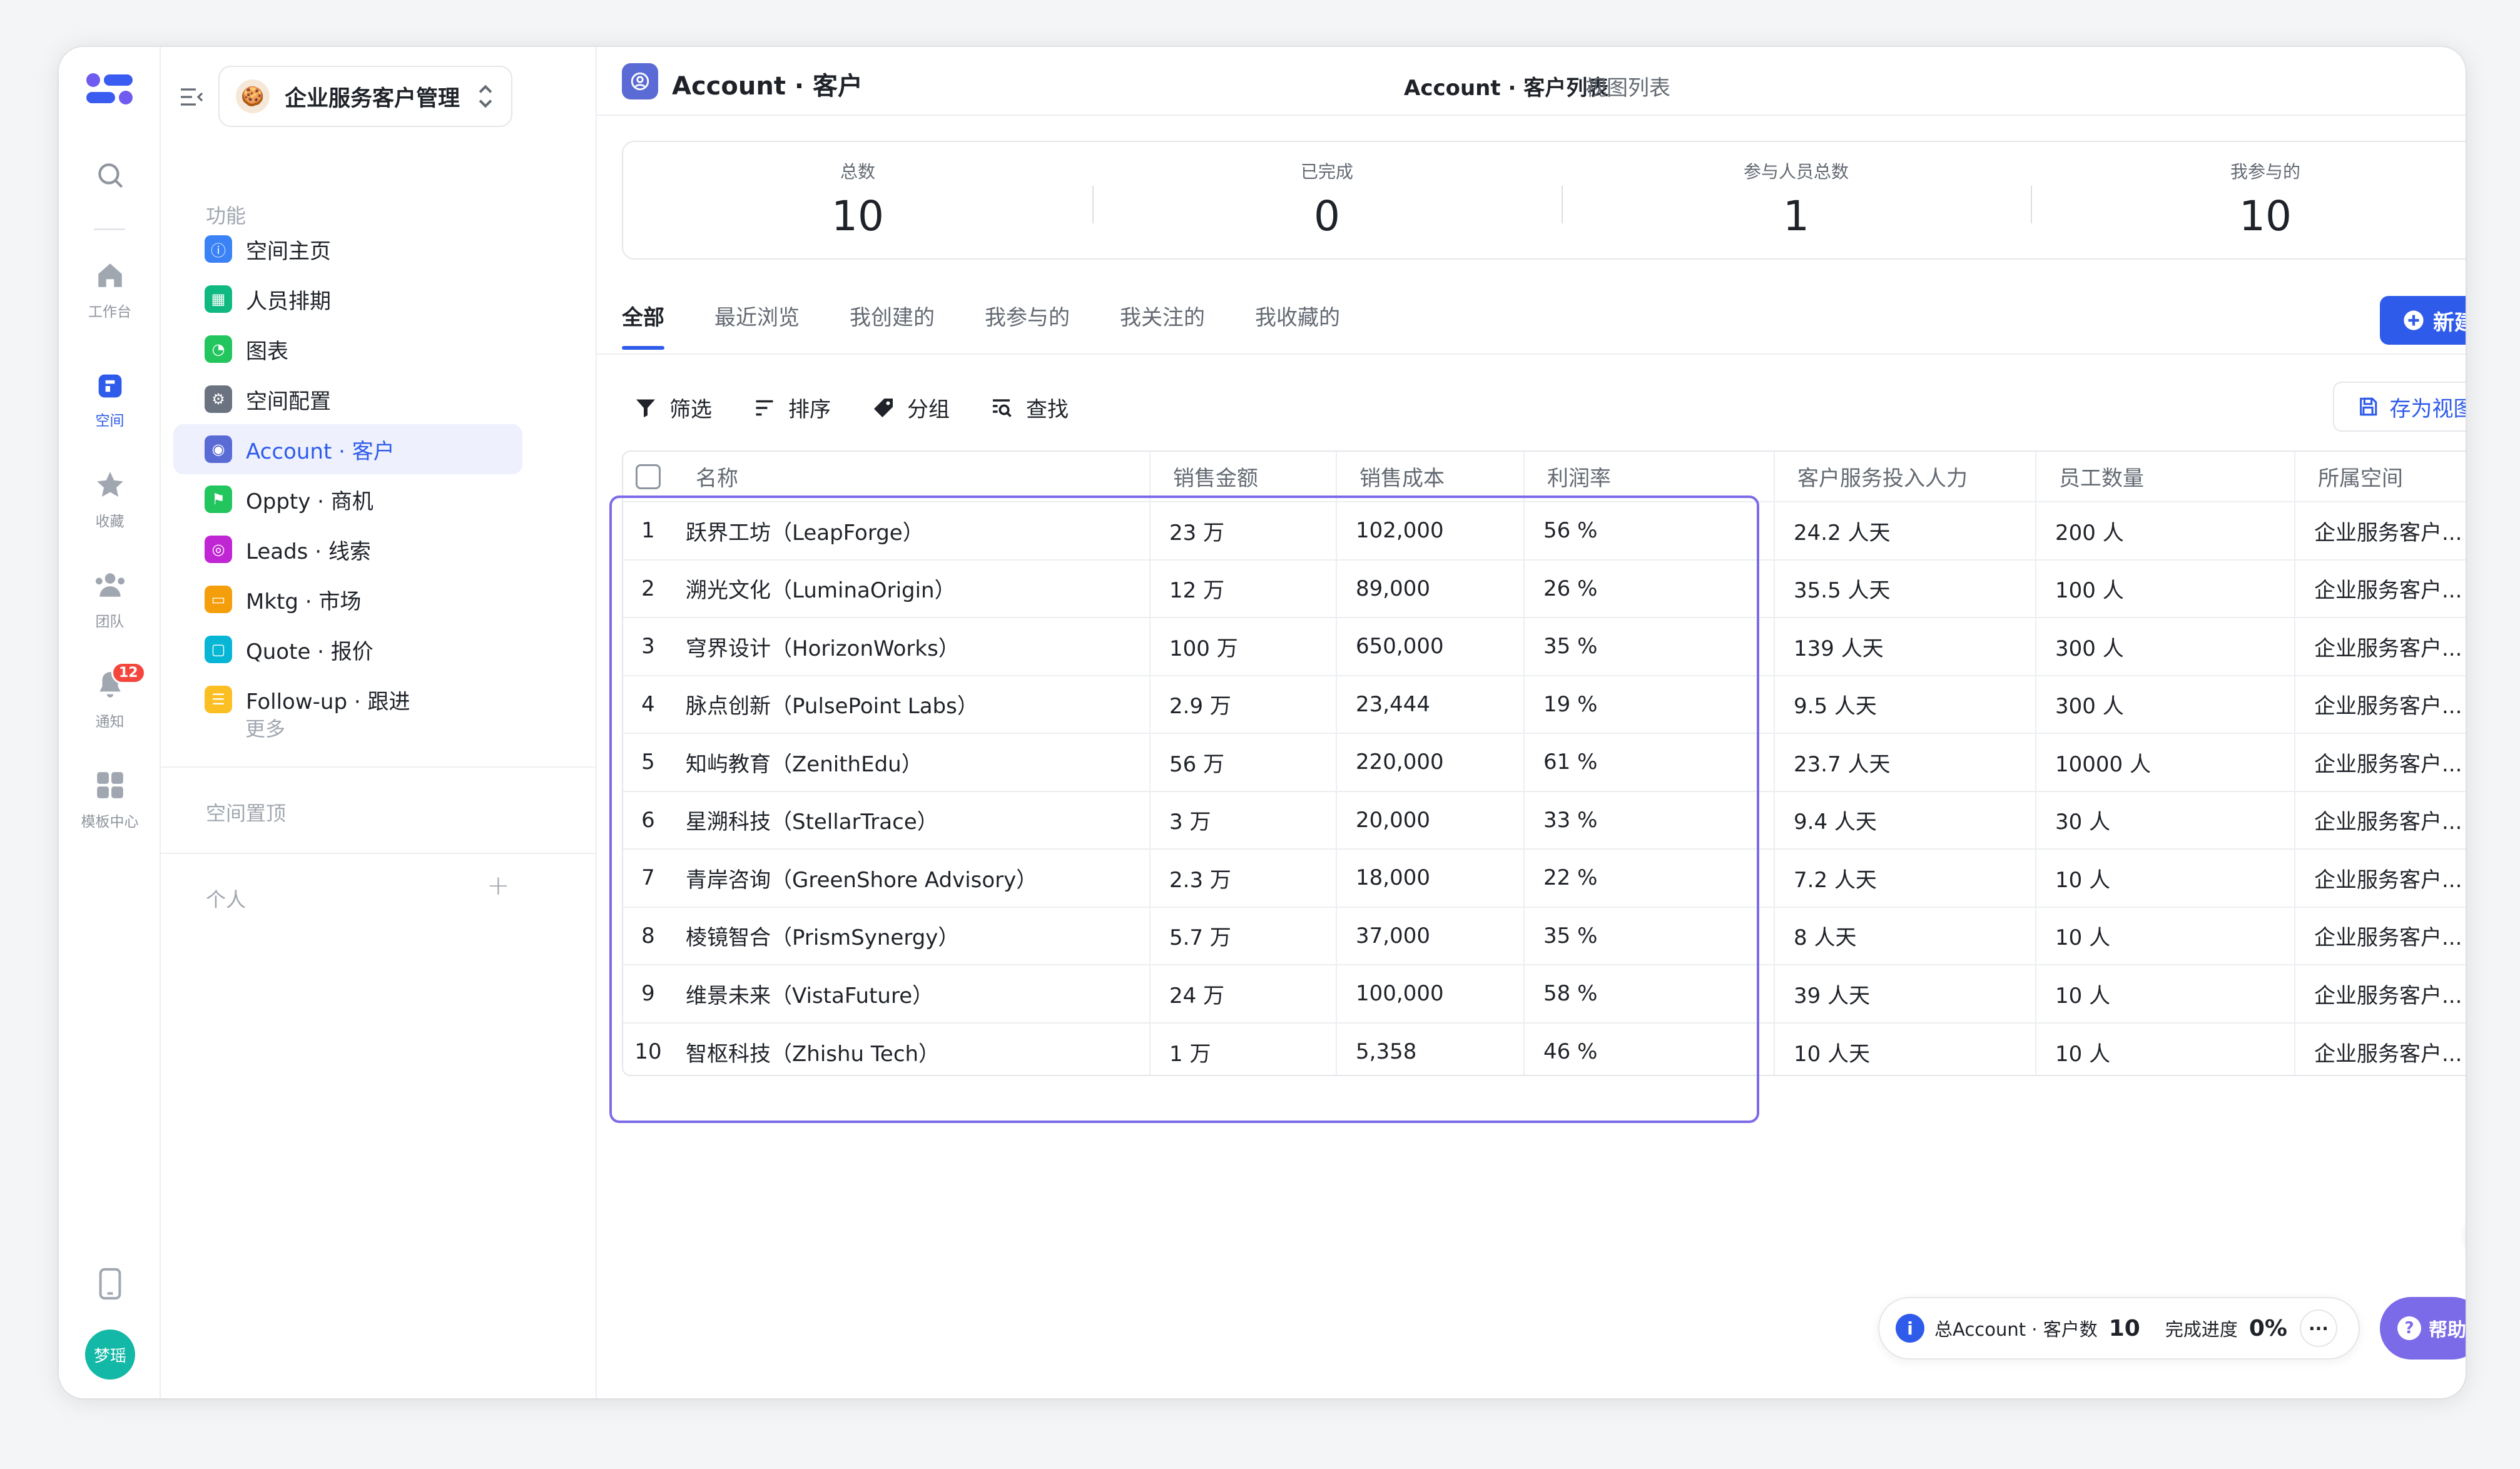 This screenshot has height=1469, width=2520. Describe the element at coordinates (2399, 407) in the screenshot. I see `save-view-button: 存为视图` at that location.